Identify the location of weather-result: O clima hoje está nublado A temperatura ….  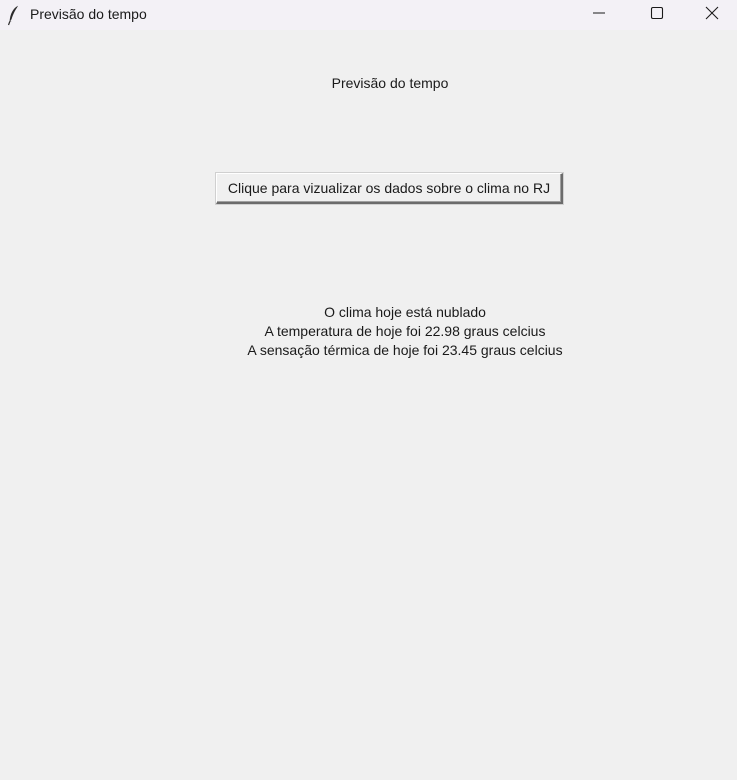
(405, 331).